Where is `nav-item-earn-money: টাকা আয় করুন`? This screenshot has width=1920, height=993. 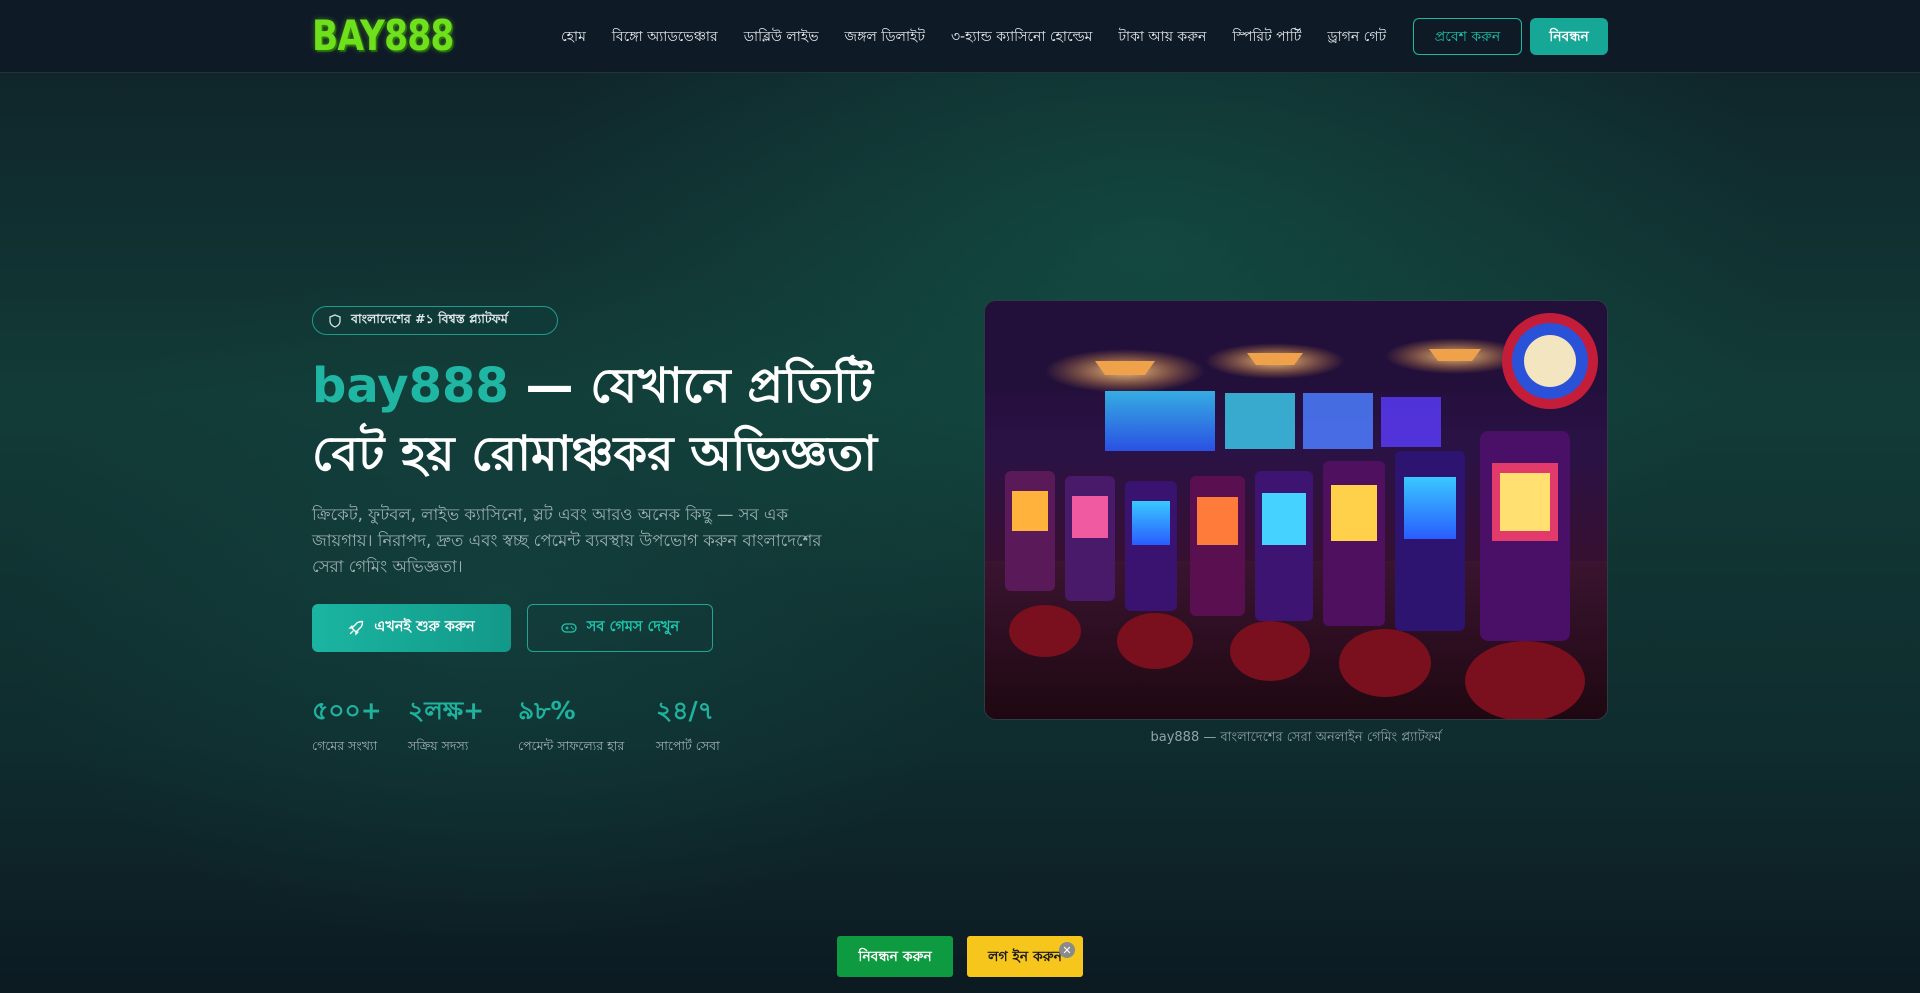
nav-item-earn-money: টাকা আয় করুন is located at coordinates (1162, 37).